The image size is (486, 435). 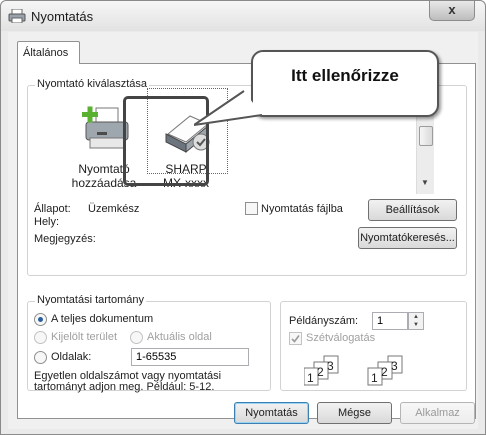 What do you see at coordinates (40, 319) in the screenshot?
I see `range-all-radio` at bounding box center [40, 319].